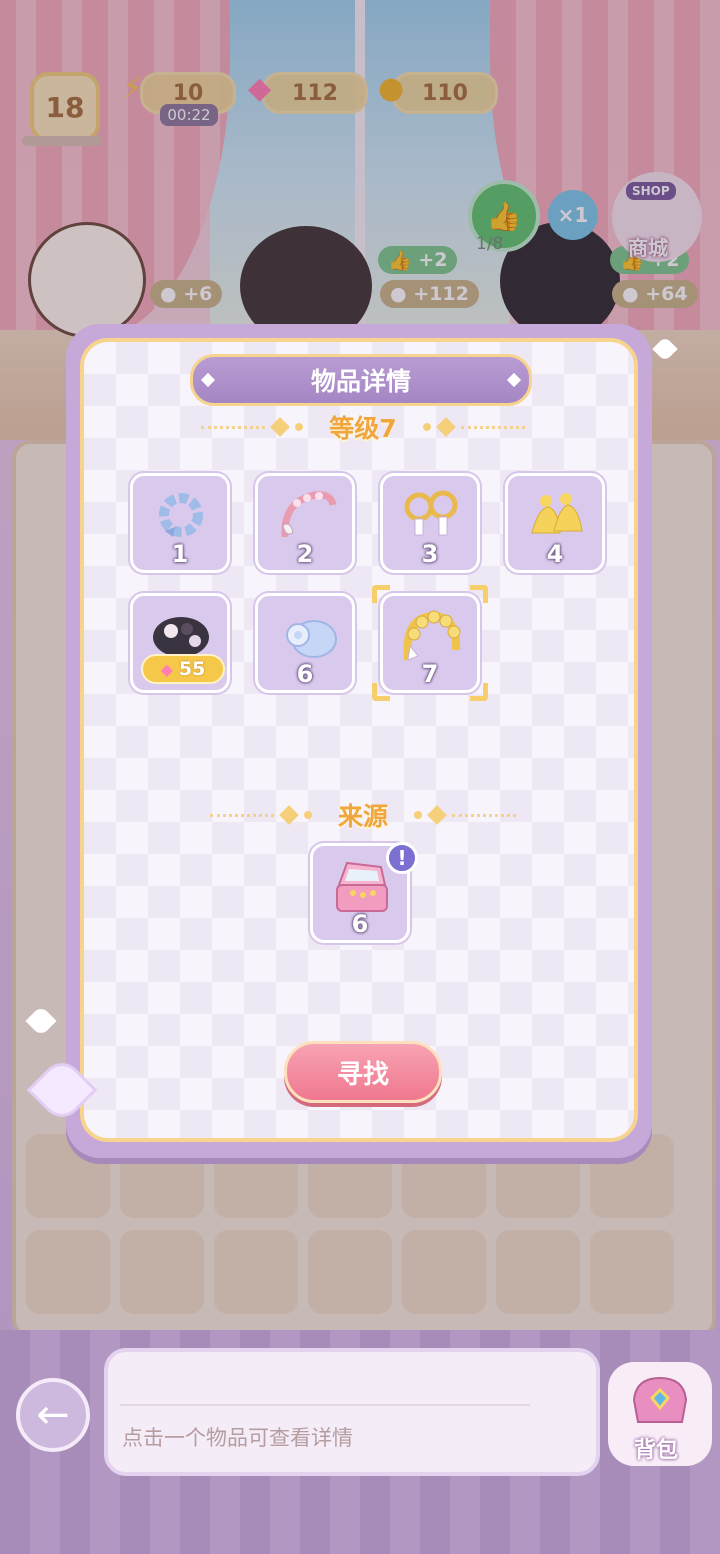 Image resolution: width=720 pixels, height=1554 pixels. I want to click on level-heading: 等级7, so click(363, 427).